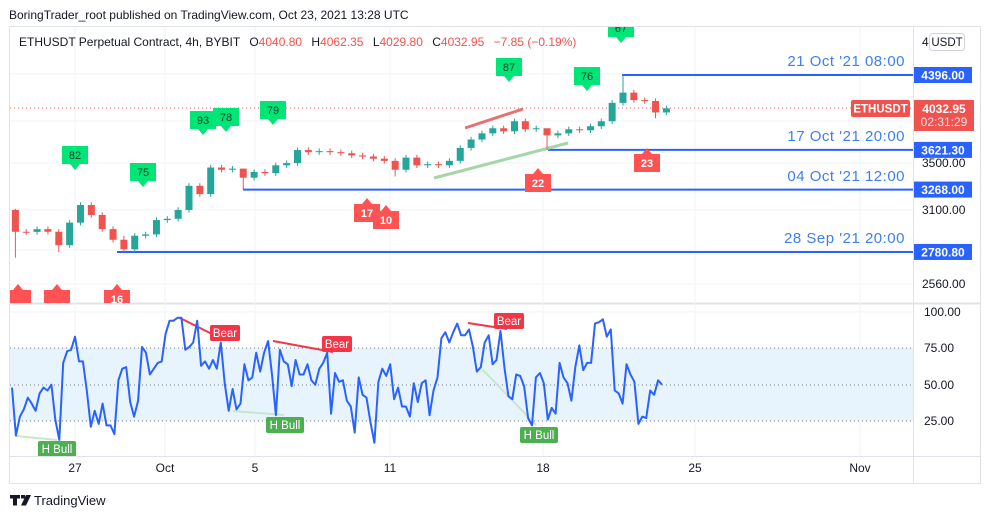 This screenshot has width=991, height=519. I want to click on bear-pivot-marker: 22, so click(538, 180).